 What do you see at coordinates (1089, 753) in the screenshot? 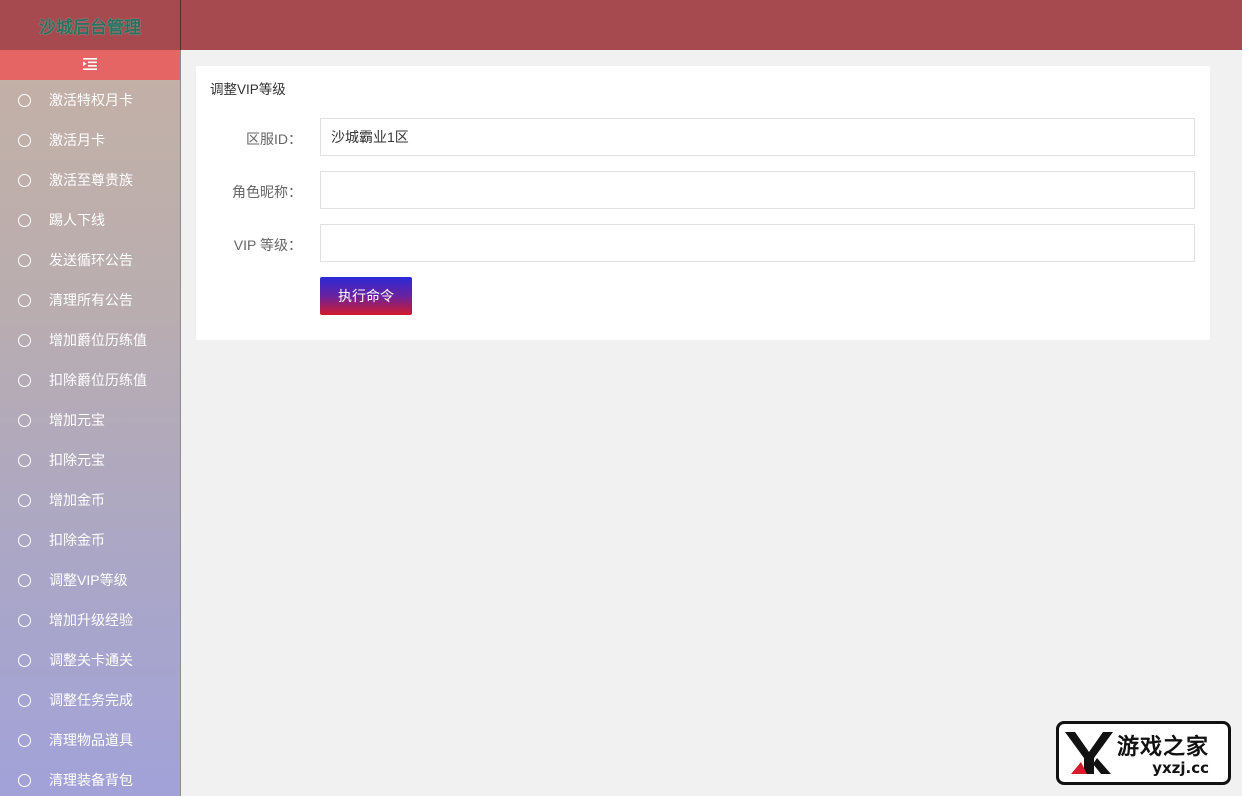
I see `yxzj-logo-icon` at bounding box center [1089, 753].